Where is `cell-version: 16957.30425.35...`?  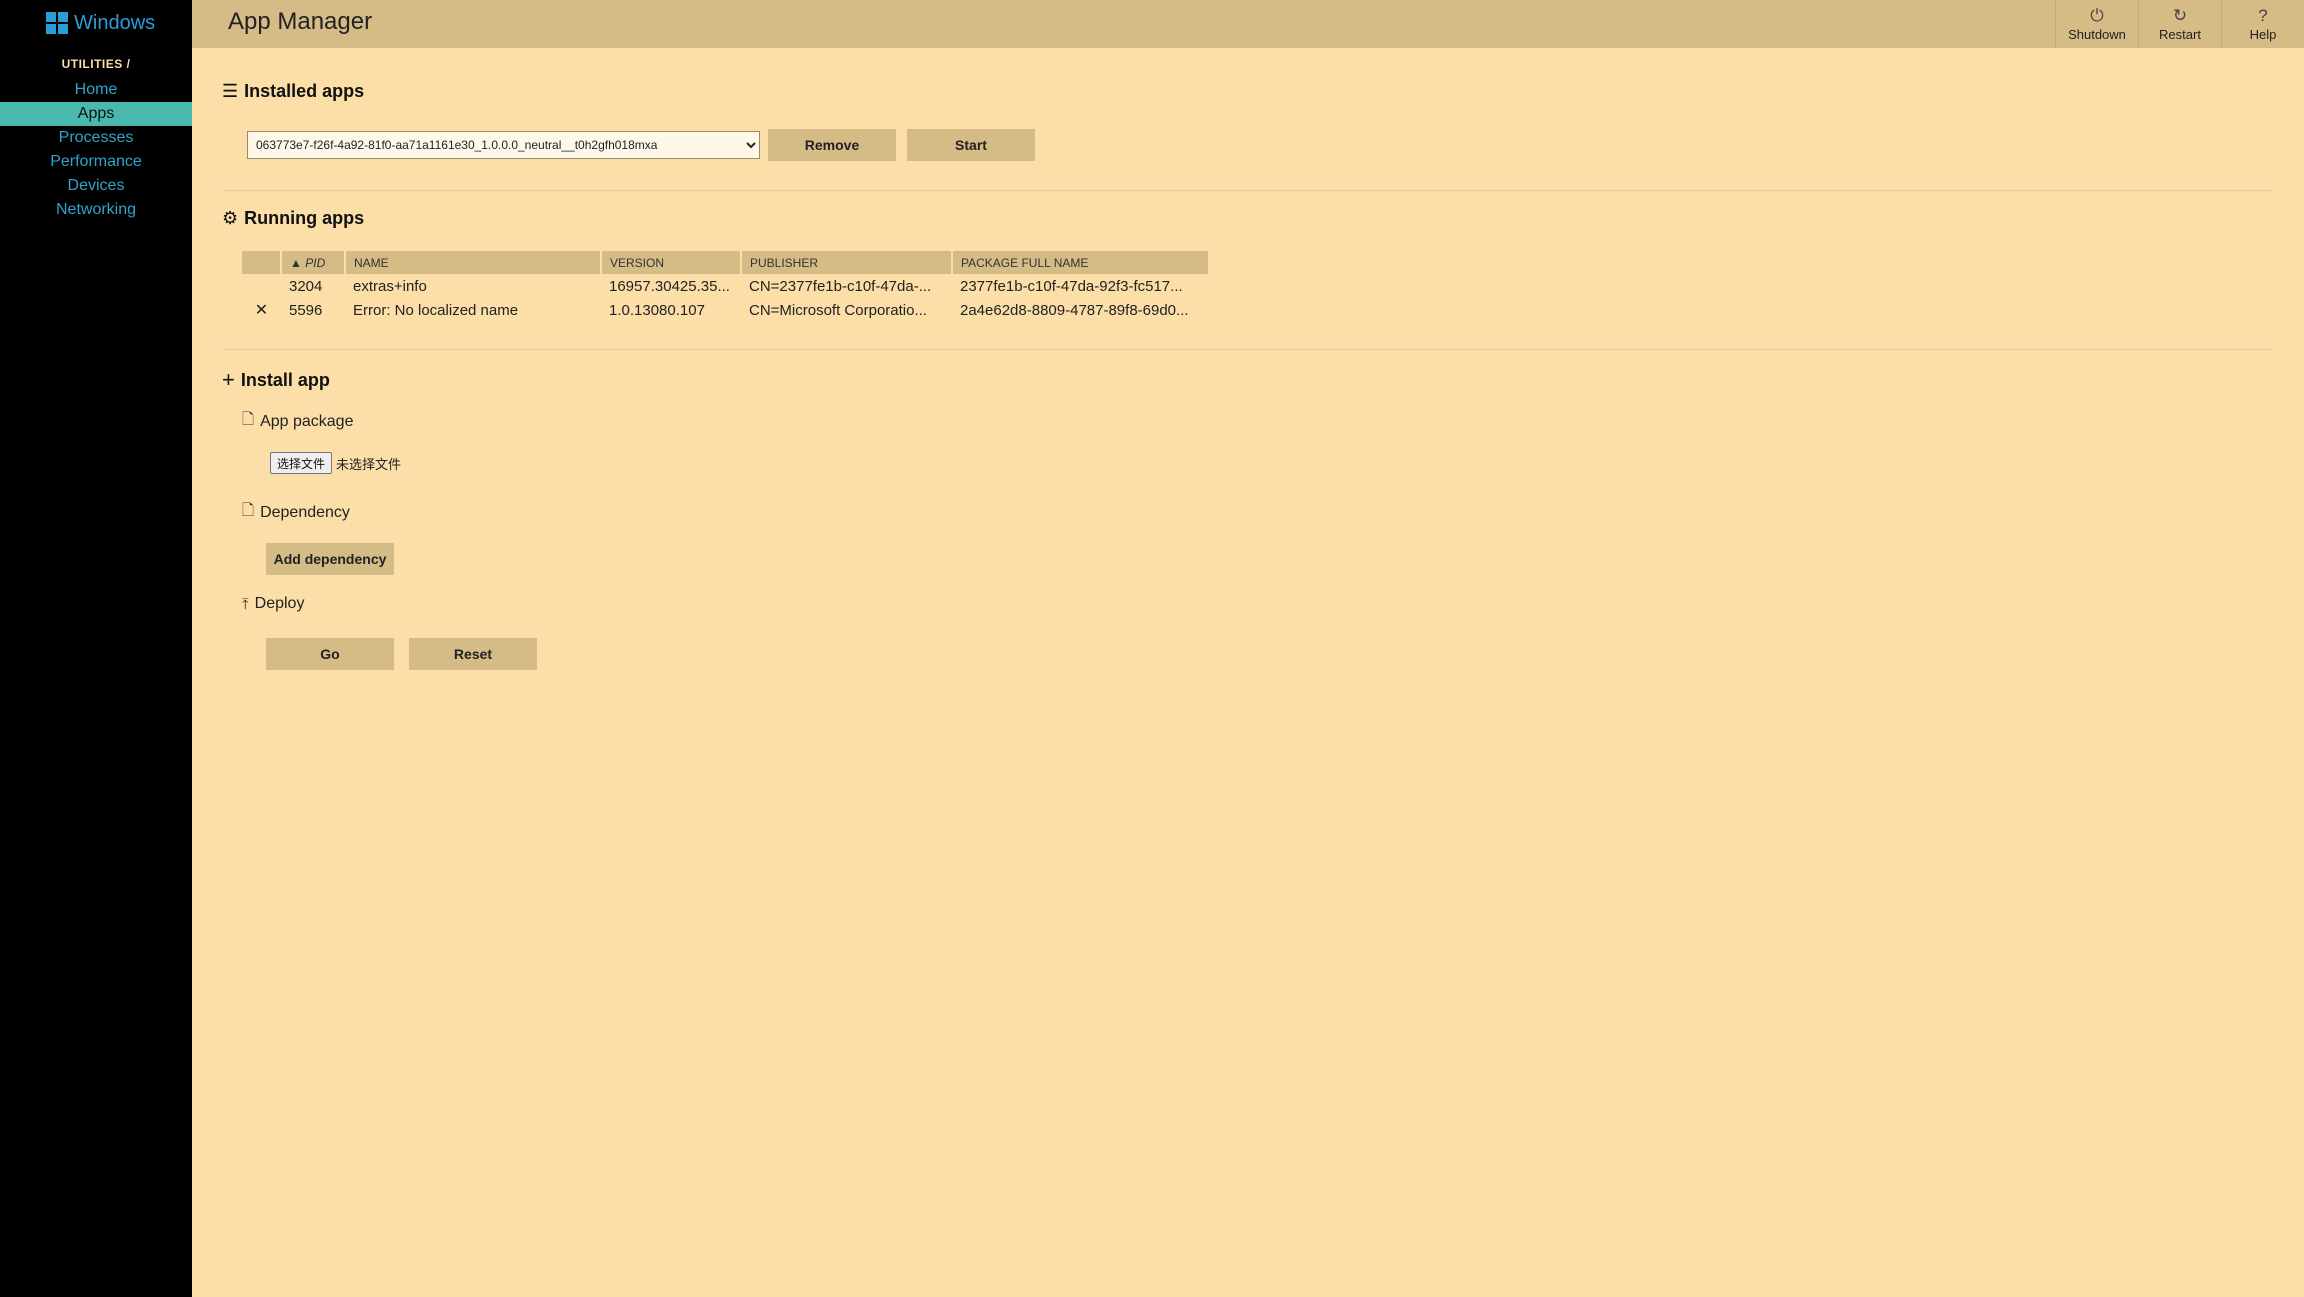 cell-version: 16957.30425.35... is located at coordinates (669, 286).